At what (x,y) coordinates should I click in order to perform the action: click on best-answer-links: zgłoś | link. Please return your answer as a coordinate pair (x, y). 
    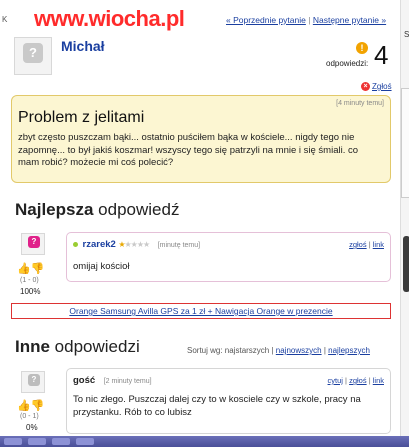
    Looking at the image, I should click on (366, 244).